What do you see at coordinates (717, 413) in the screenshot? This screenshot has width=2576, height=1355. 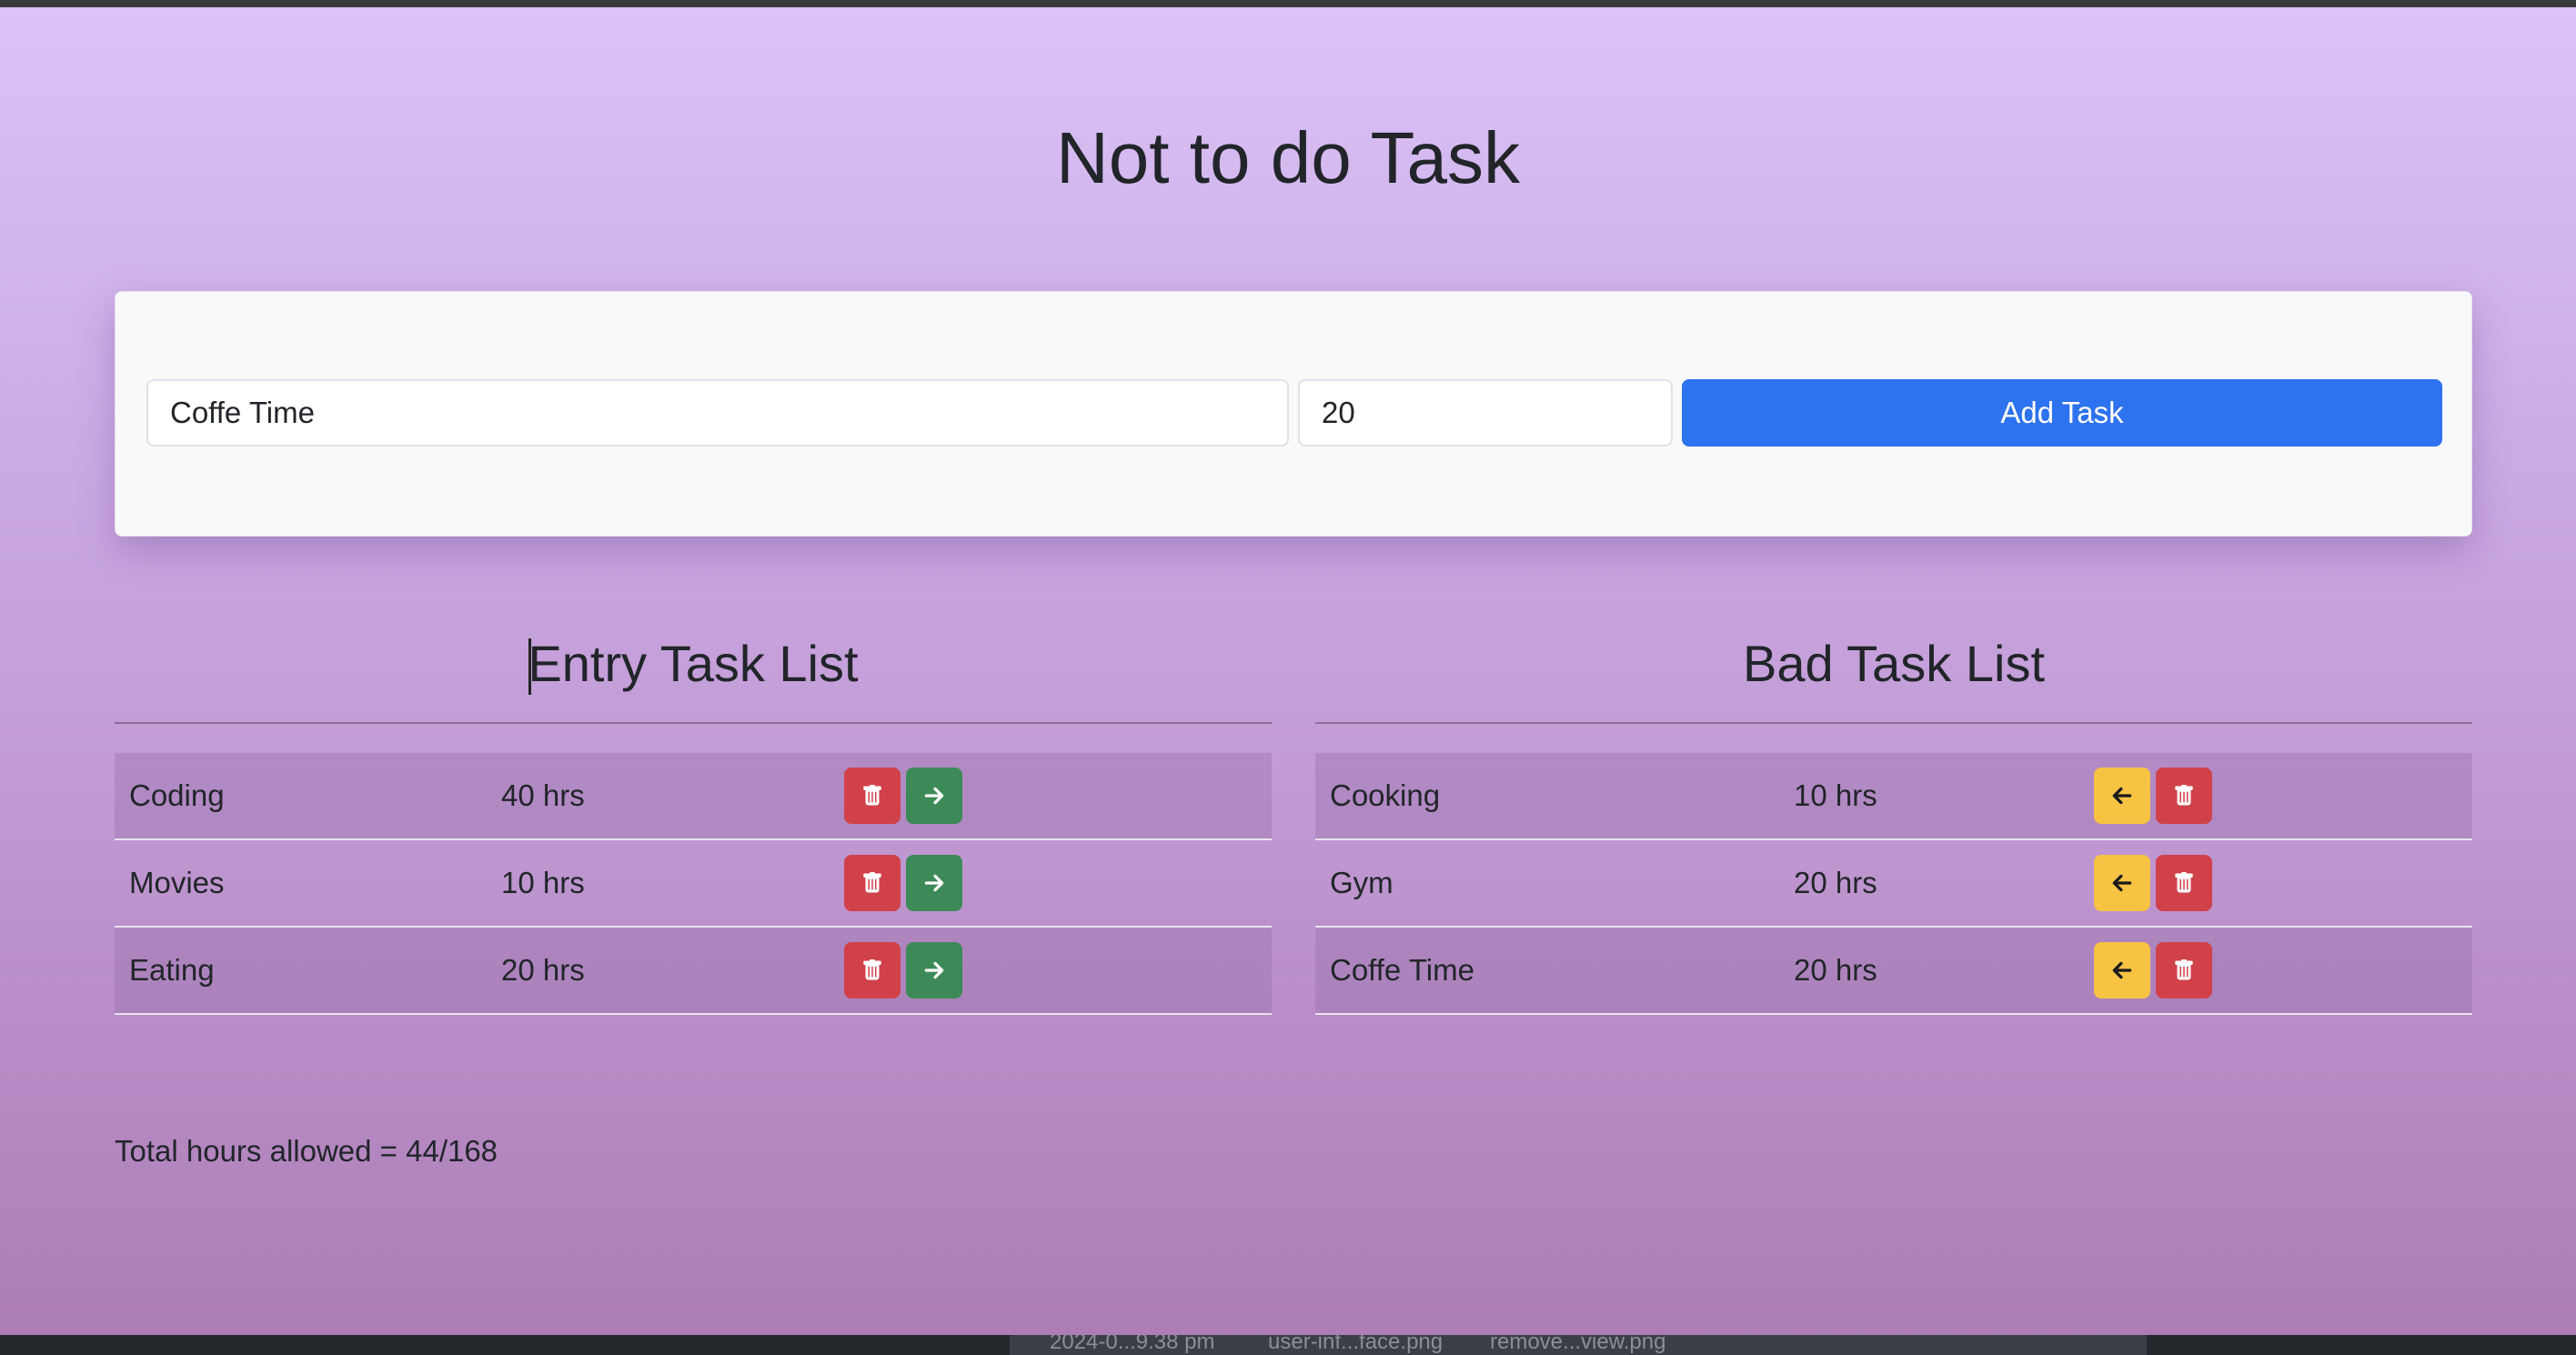 I see `task-name-input` at bounding box center [717, 413].